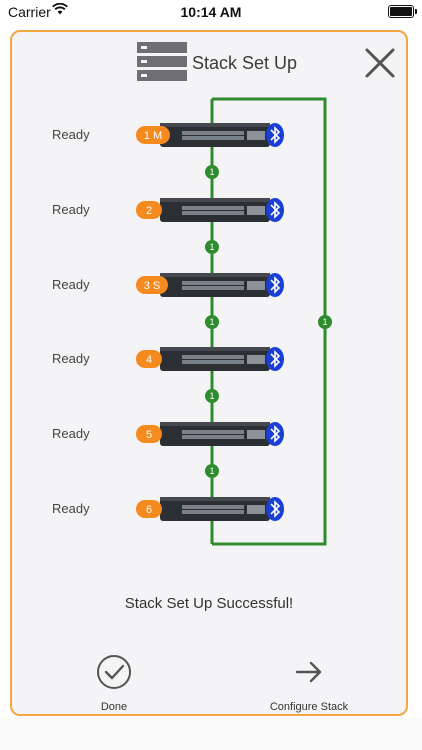  I want to click on svg-text: 6, so click(149, 510).